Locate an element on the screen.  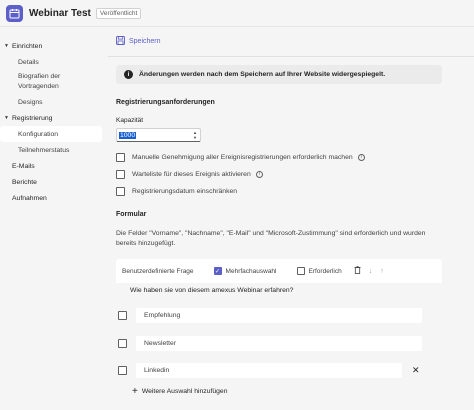
answer-input: Linkedin is located at coordinates (269, 370).